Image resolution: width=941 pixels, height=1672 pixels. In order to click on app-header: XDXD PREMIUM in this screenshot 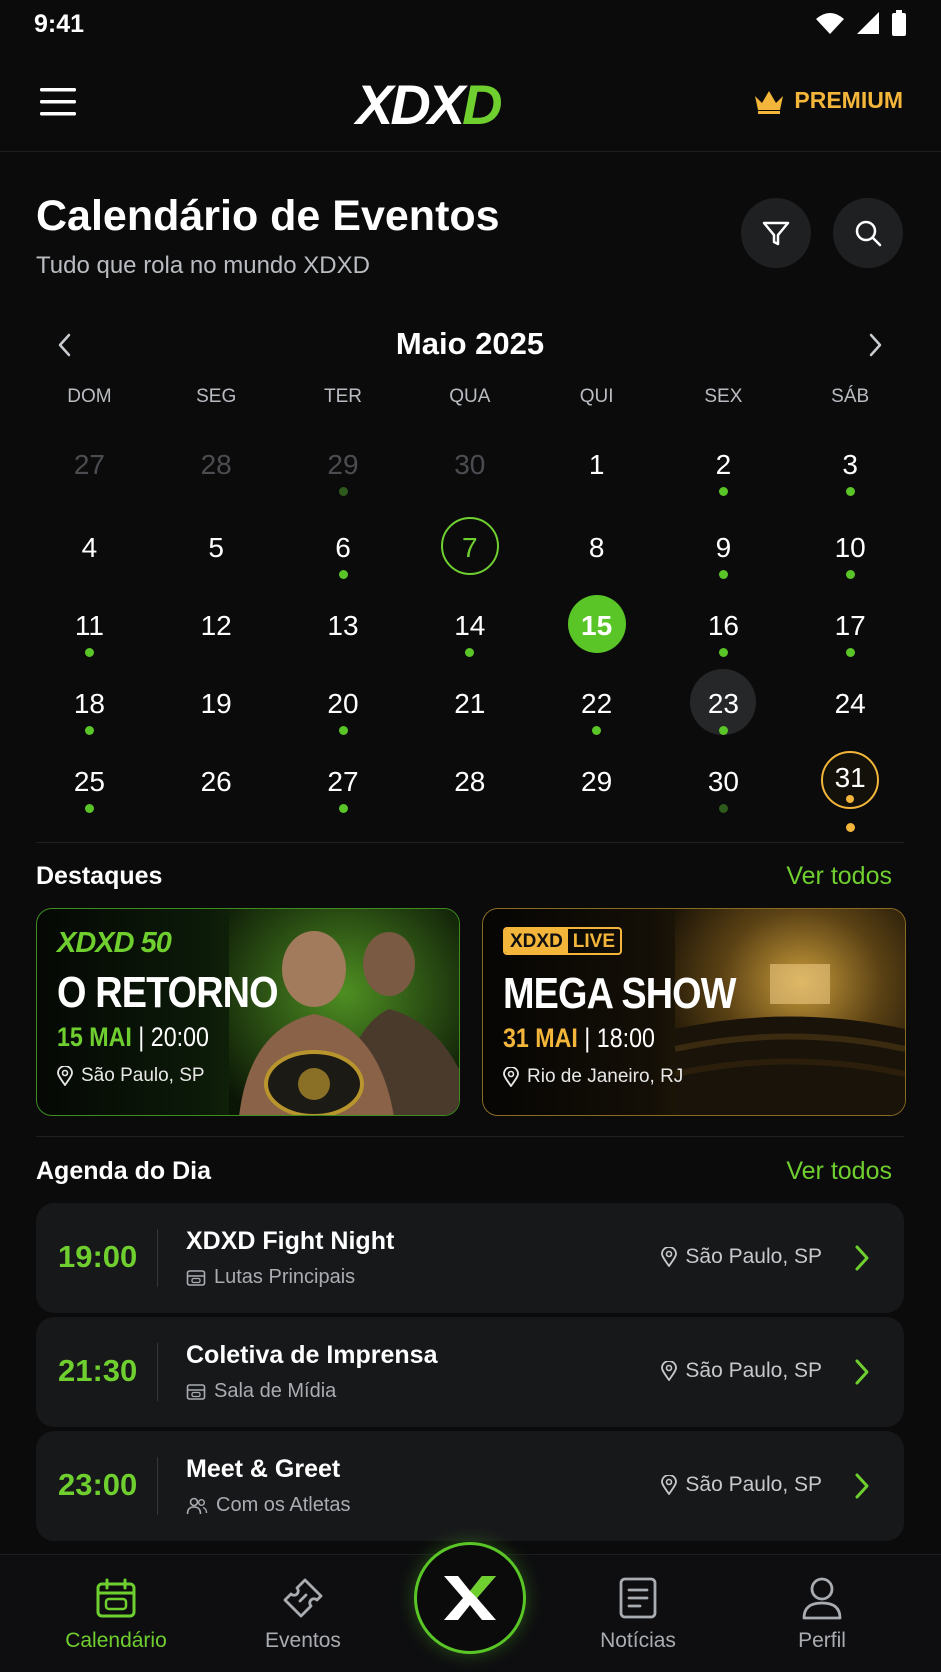, I will do `click(470, 102)`.